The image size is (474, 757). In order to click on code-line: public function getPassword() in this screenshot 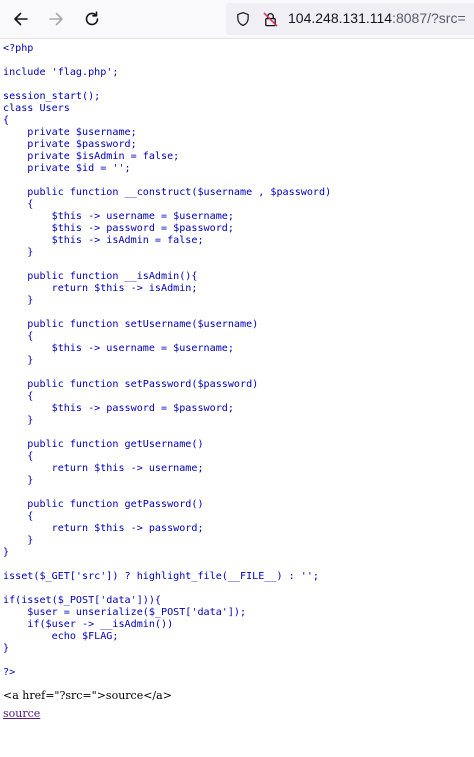, I will do `click(103, 504)`.